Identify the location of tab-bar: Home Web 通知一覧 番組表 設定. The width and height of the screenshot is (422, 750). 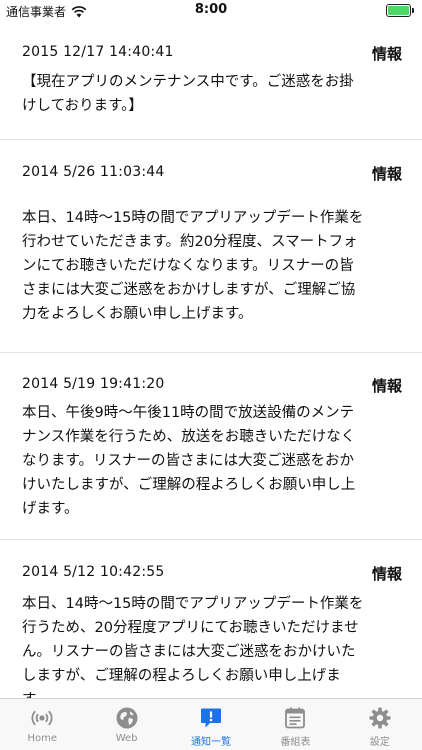
(211, 724).